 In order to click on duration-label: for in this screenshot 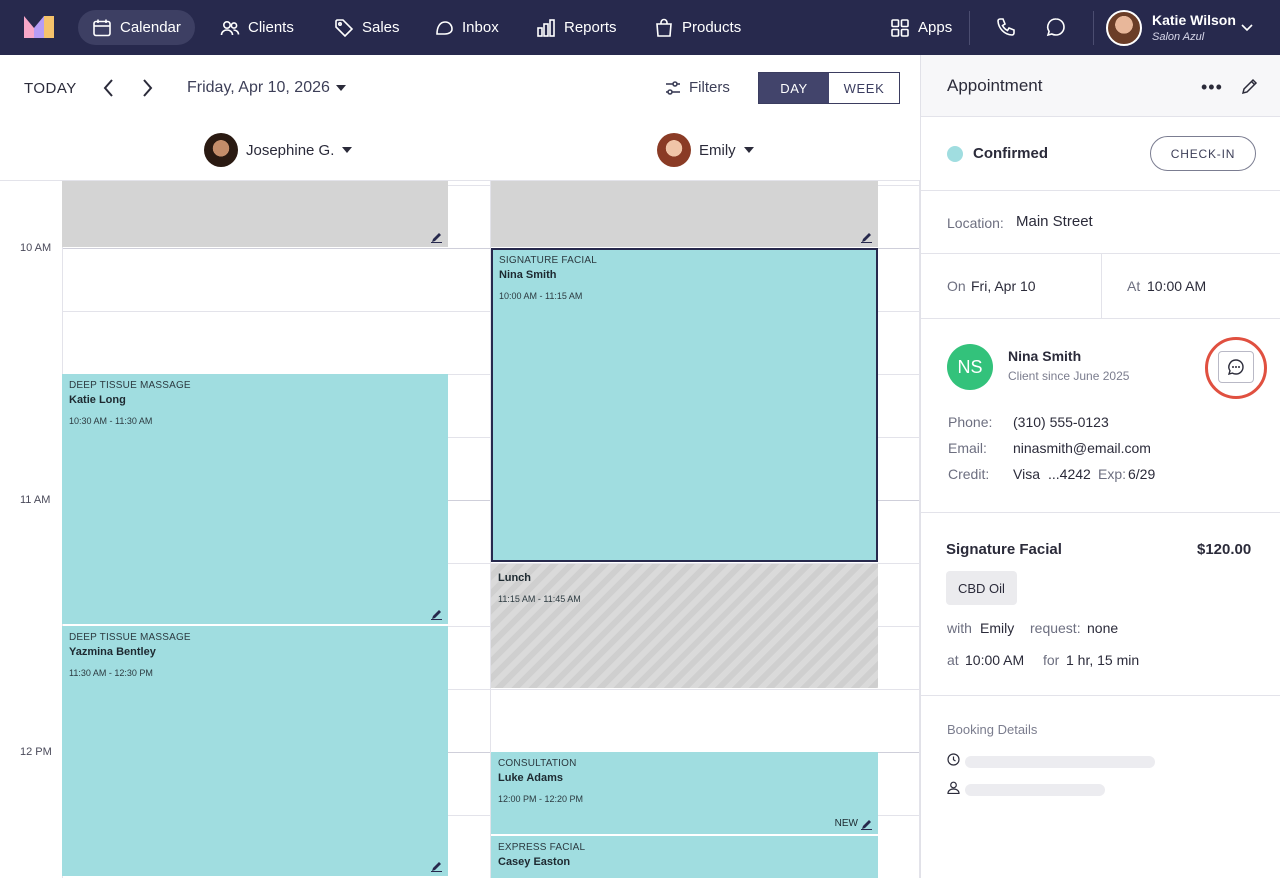, I will do `click(1051, 660)`.